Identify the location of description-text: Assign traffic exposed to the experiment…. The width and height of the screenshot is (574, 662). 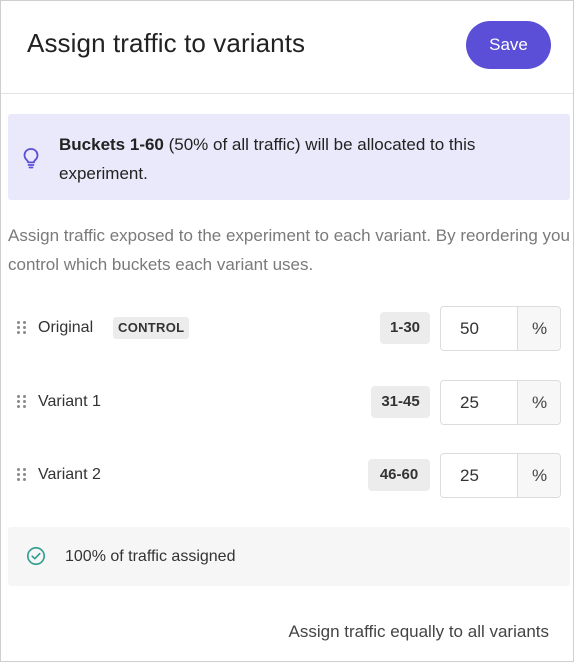
(289, 250).